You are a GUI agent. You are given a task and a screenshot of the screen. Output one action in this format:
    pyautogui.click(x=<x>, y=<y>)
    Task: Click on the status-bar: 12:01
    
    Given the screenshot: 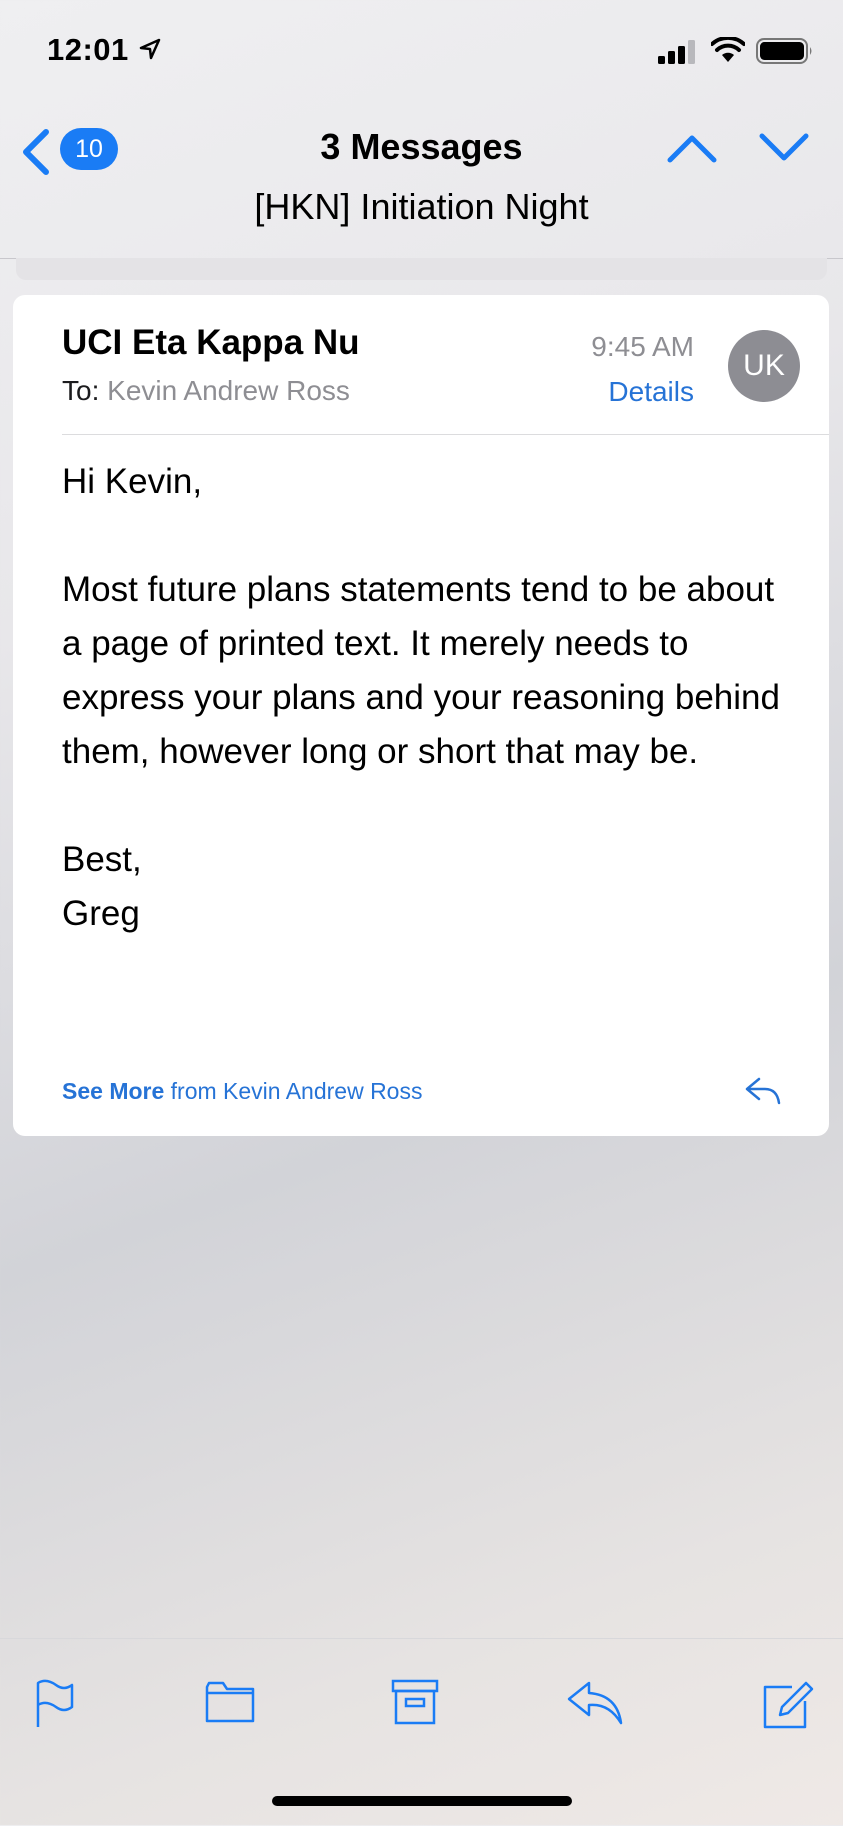 What is the action you would take?
    pyautogui.click(x=421, y=50)
    